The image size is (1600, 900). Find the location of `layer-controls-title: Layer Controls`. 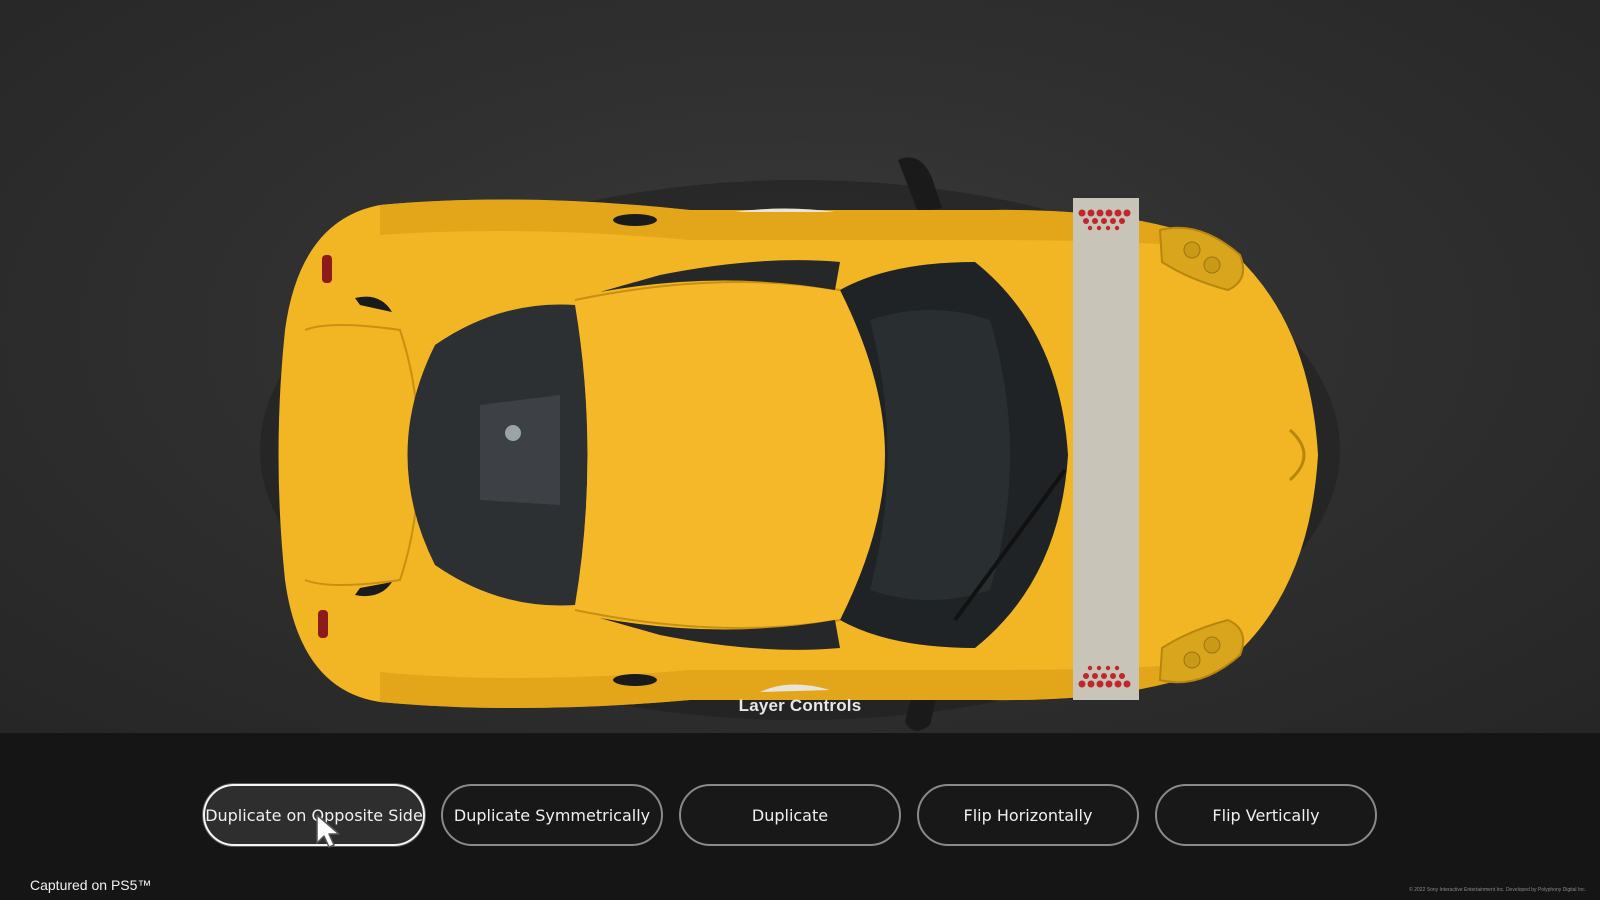

layer-controls-title: Layer Controls is located at coordinates (800, 705).